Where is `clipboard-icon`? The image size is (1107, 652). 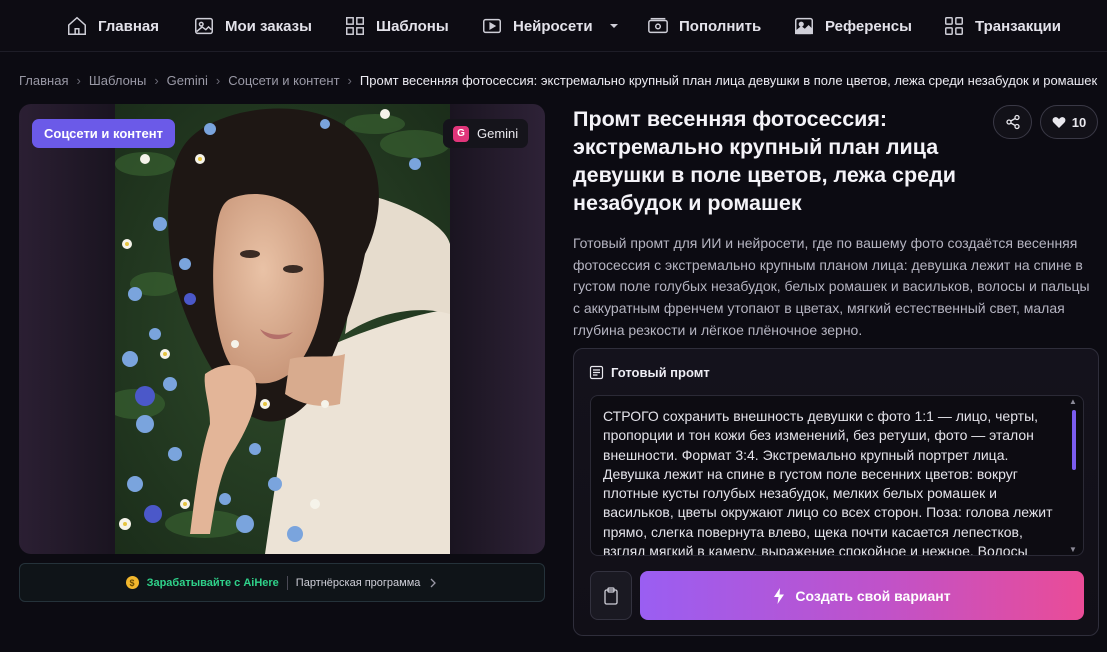
clipboard-icon is located at coordinates (611, 595).